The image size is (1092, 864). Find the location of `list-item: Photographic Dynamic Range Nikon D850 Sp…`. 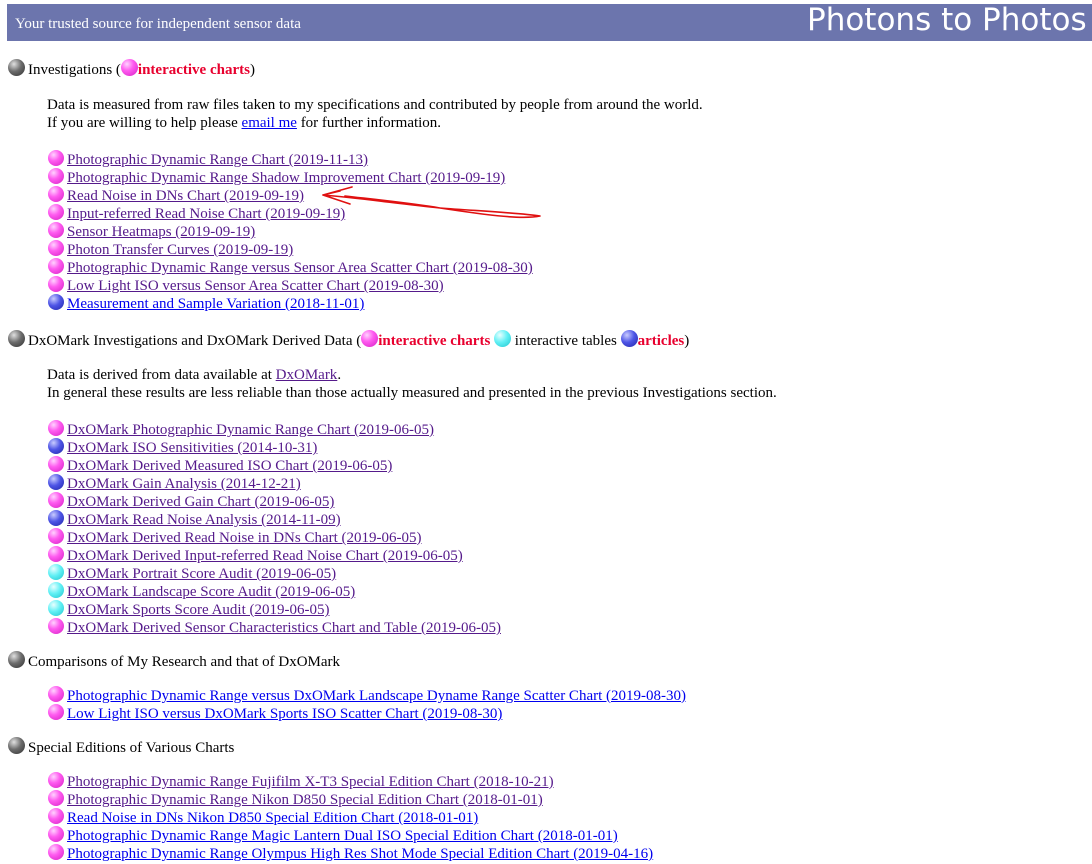

list-item: Photographic Dynamic Range Nikon D850 Sp… is located at coordinates (295, 799).